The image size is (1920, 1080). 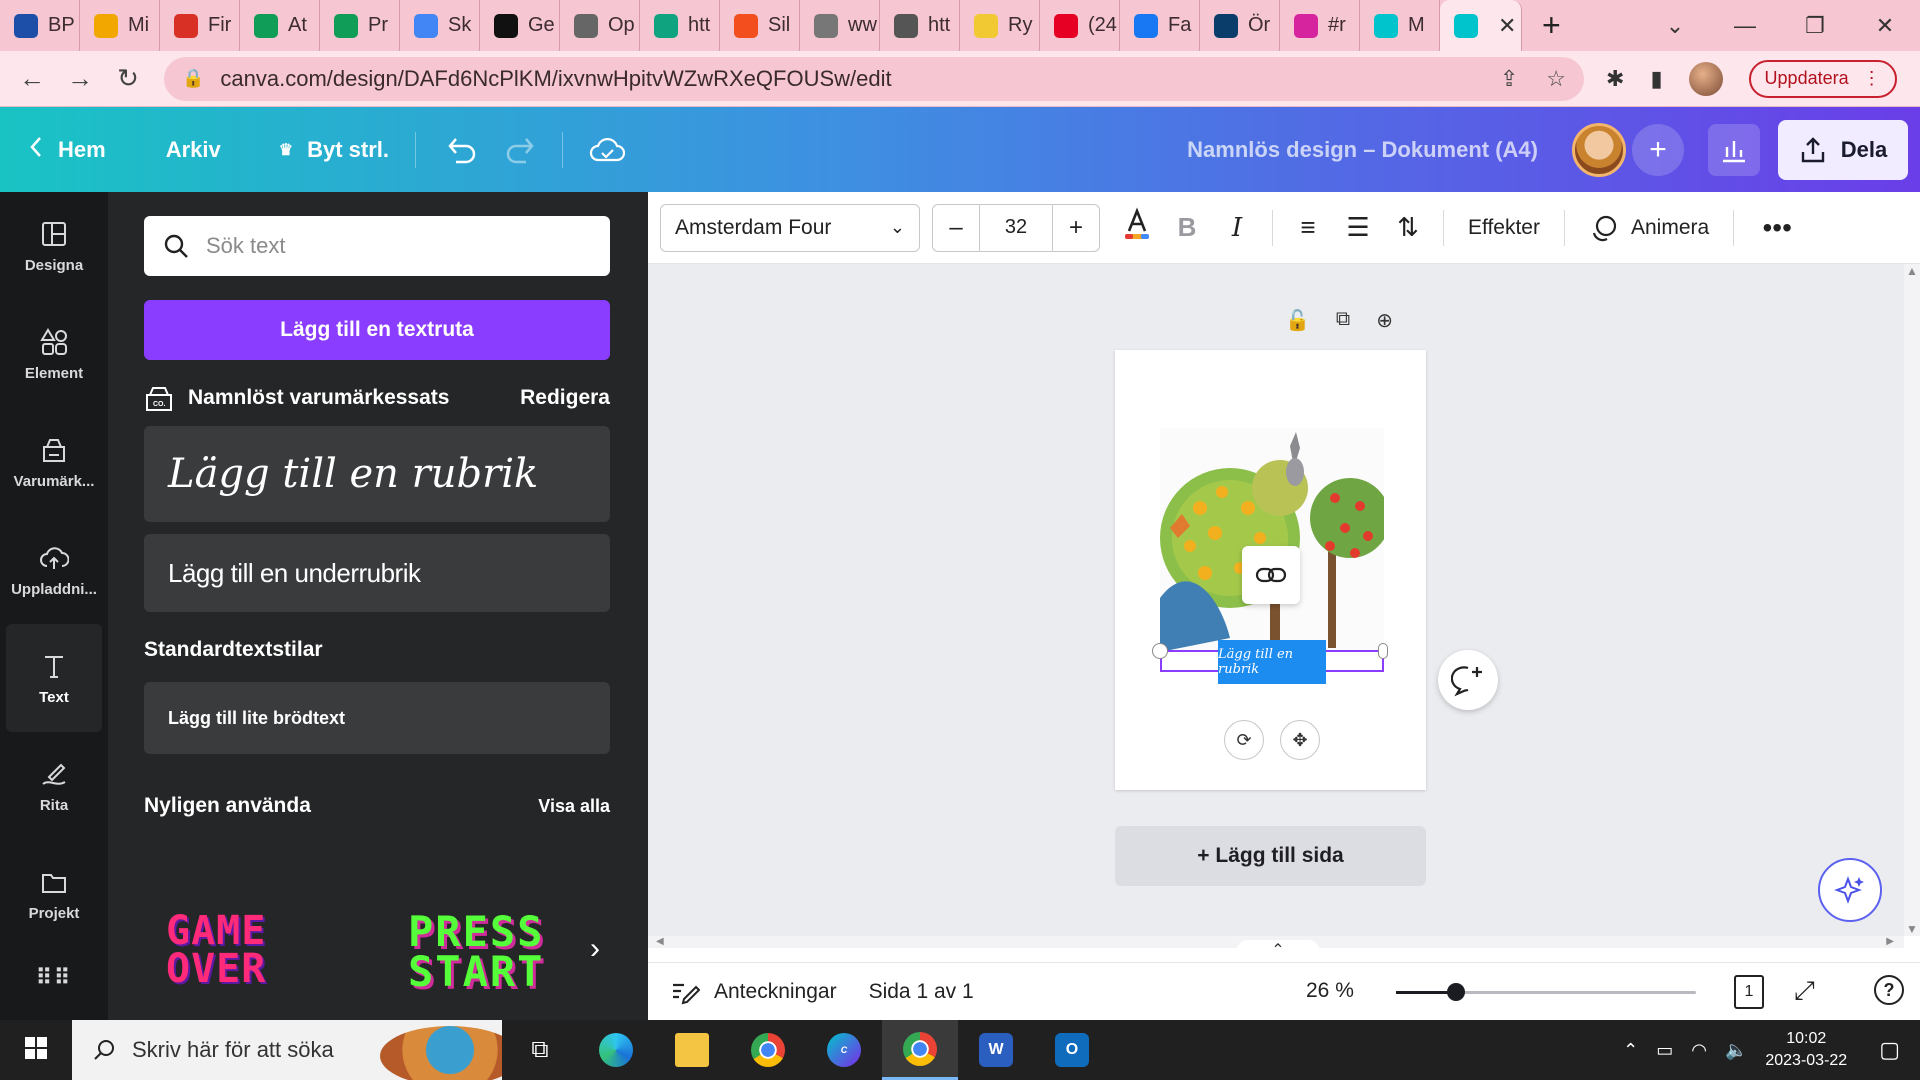 What do you see at coordinates (1358, 227) in the screenshot?
I see `list-icon: ☰` at bounding box center [1358, 227].